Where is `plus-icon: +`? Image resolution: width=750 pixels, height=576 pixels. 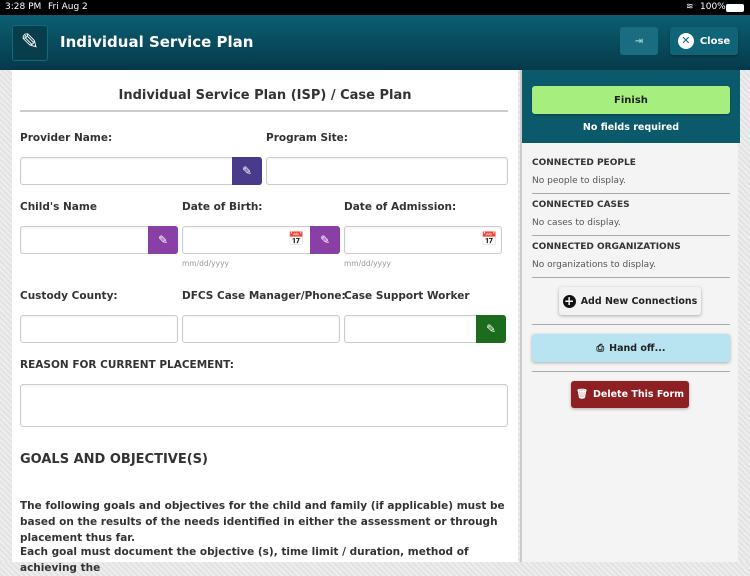
plus-icon: + is located at coordinates (569, 300).